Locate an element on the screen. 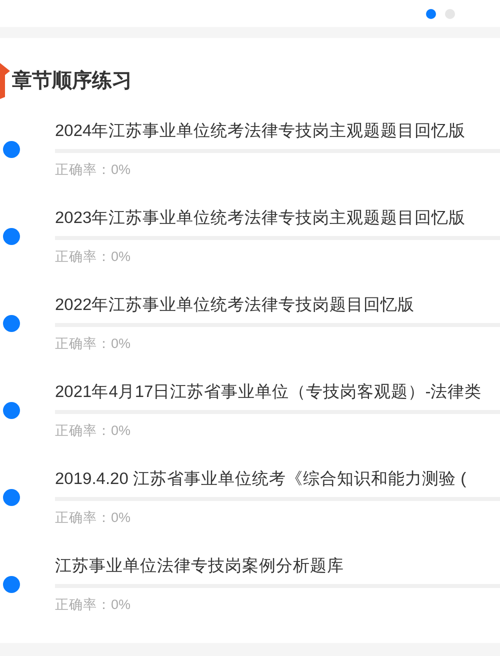 This screenshot has height=656, width=500. badge-icon is located at coordinates (5, 81).